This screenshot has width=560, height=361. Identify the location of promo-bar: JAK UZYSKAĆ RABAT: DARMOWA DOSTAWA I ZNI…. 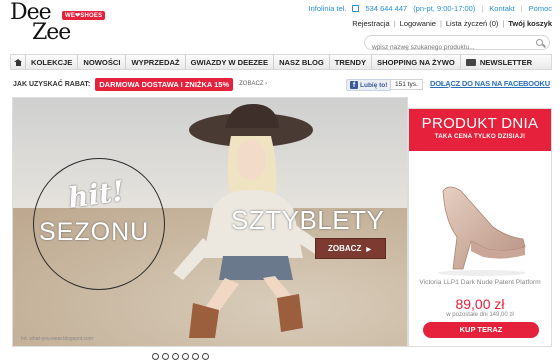
(281, 84).